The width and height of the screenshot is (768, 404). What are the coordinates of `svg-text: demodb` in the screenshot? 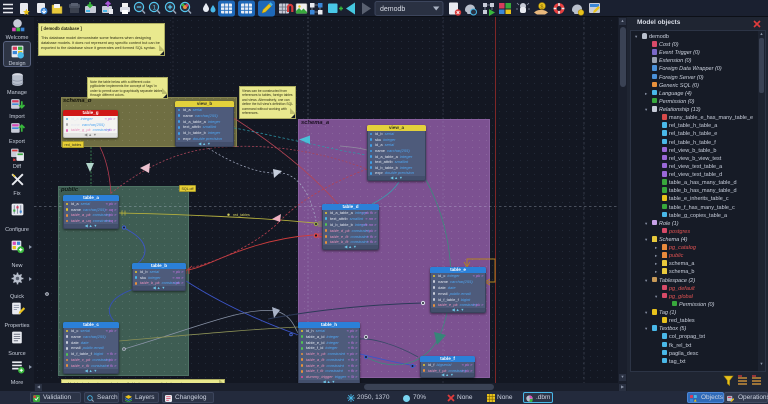 It's located at (392, 9).